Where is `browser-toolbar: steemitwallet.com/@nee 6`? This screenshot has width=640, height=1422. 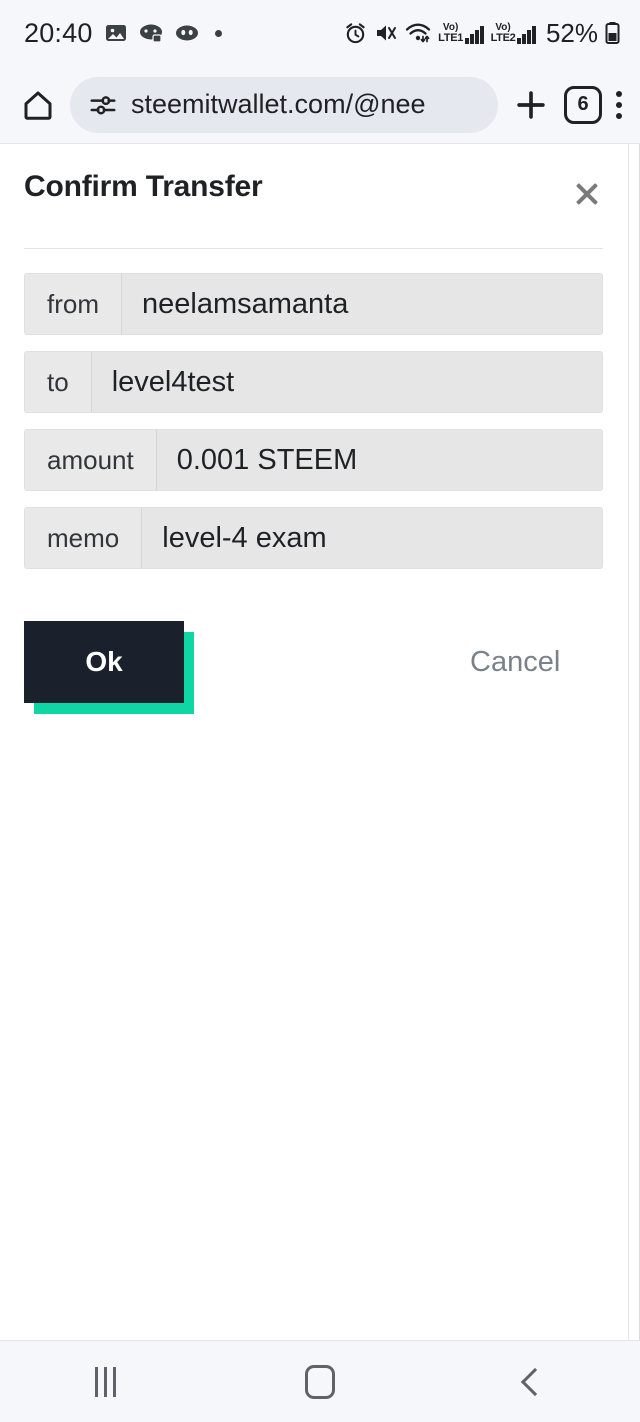
browser-toolbar: steemitwallet.com/@nee 6 is located at coordinates (320, 105).